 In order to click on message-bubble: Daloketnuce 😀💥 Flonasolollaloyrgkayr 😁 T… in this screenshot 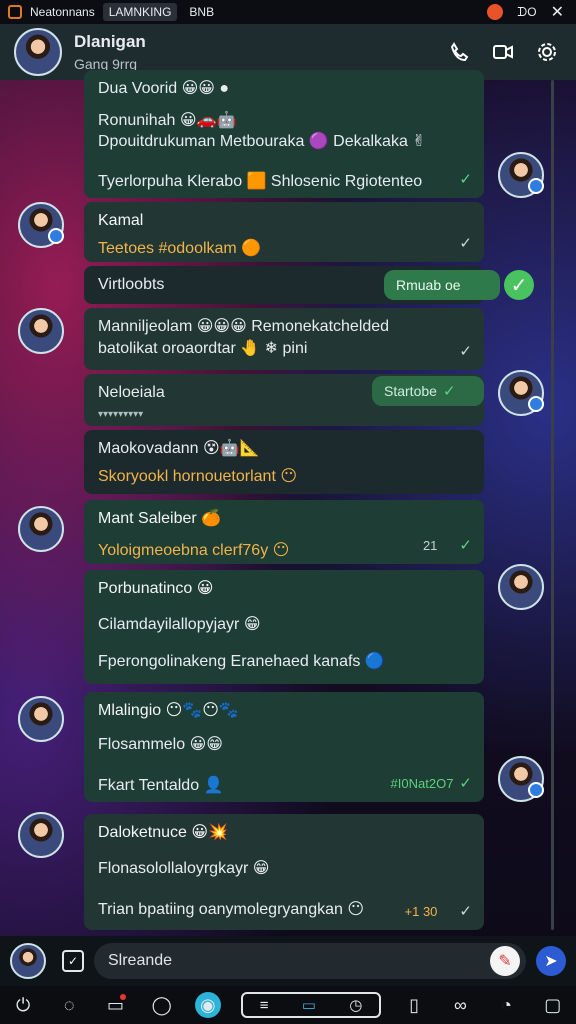, I will do `click(284, 872)`.